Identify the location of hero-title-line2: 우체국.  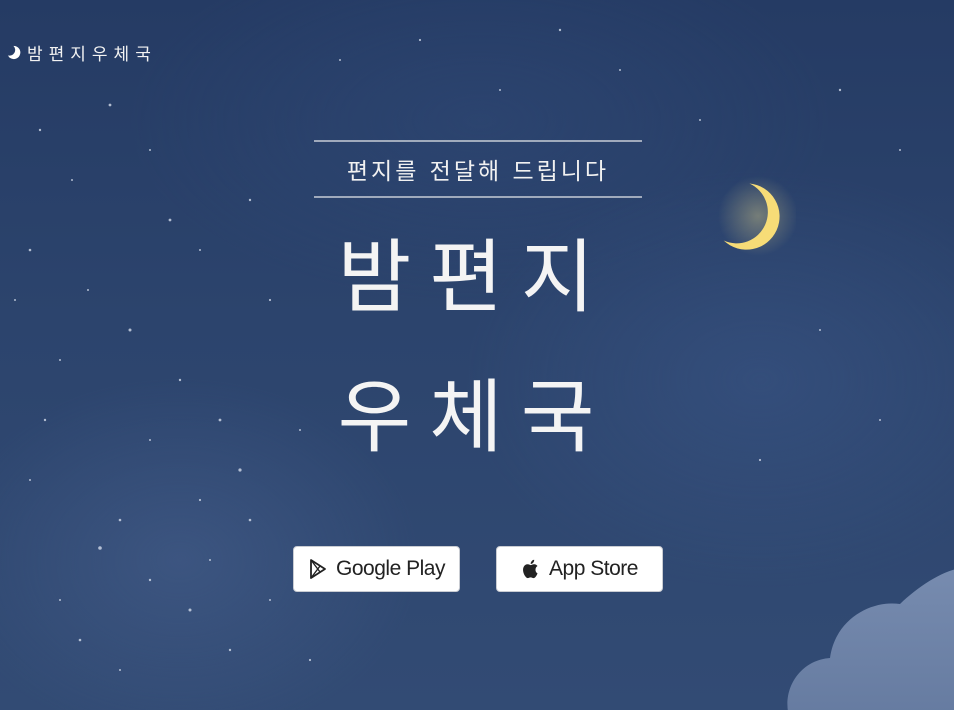
(475, 417).